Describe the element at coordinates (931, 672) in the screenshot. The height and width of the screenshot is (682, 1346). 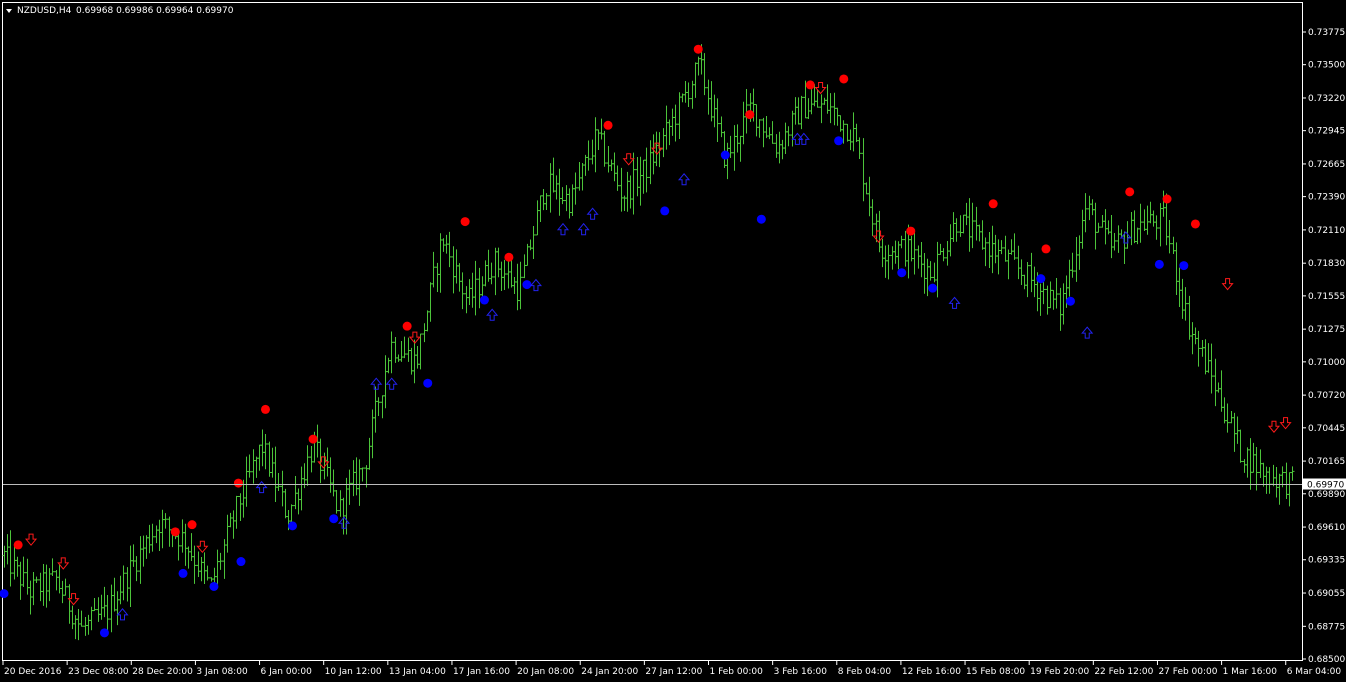
I see `x-tick-label: 12 Feb 16:00` at that location.